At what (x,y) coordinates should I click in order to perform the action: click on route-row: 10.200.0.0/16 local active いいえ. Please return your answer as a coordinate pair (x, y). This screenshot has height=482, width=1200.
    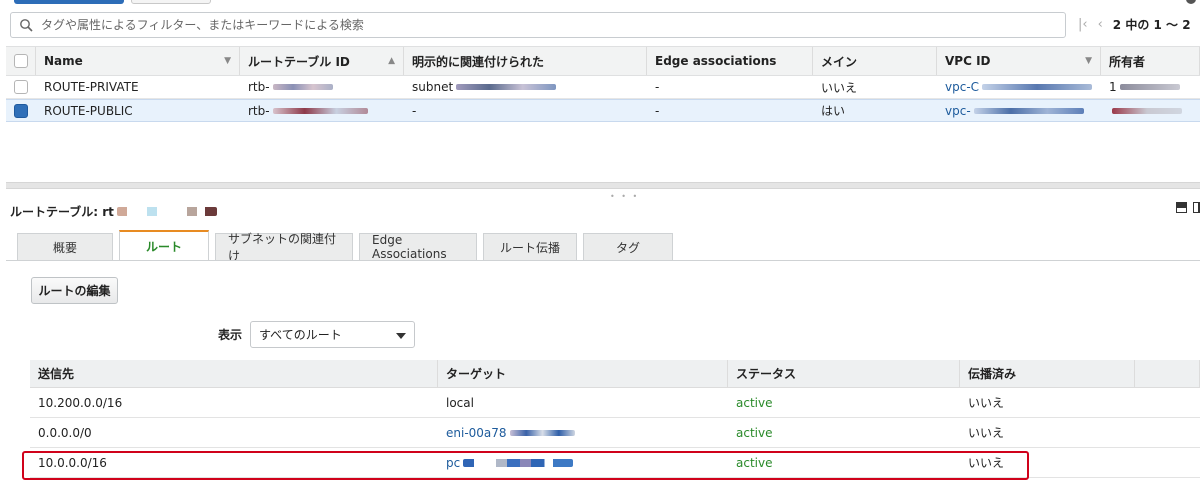
    Looking at the image, I should click on (615, 403).